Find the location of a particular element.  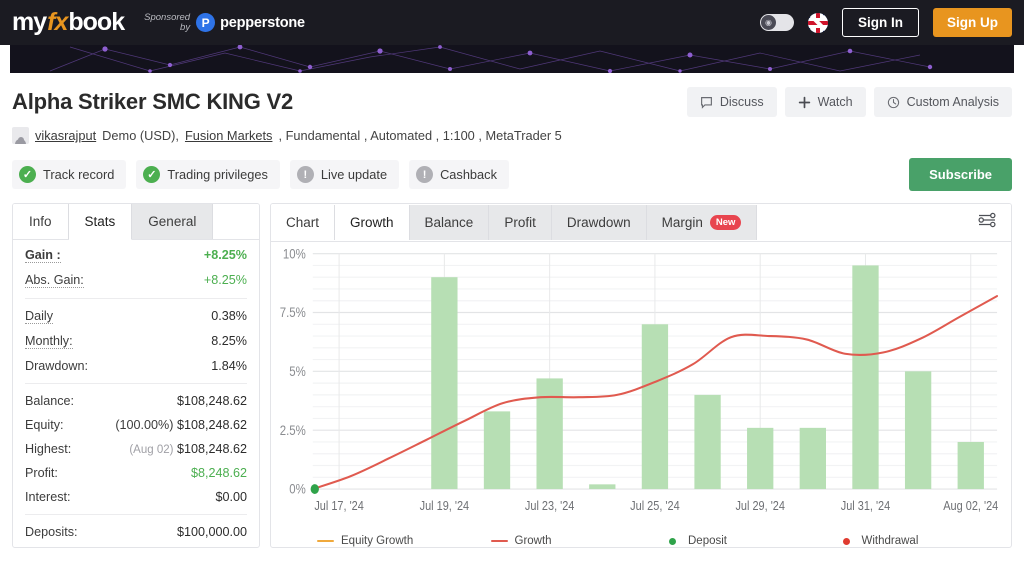

logo-text-my: my is located at coordinates (29, 22).